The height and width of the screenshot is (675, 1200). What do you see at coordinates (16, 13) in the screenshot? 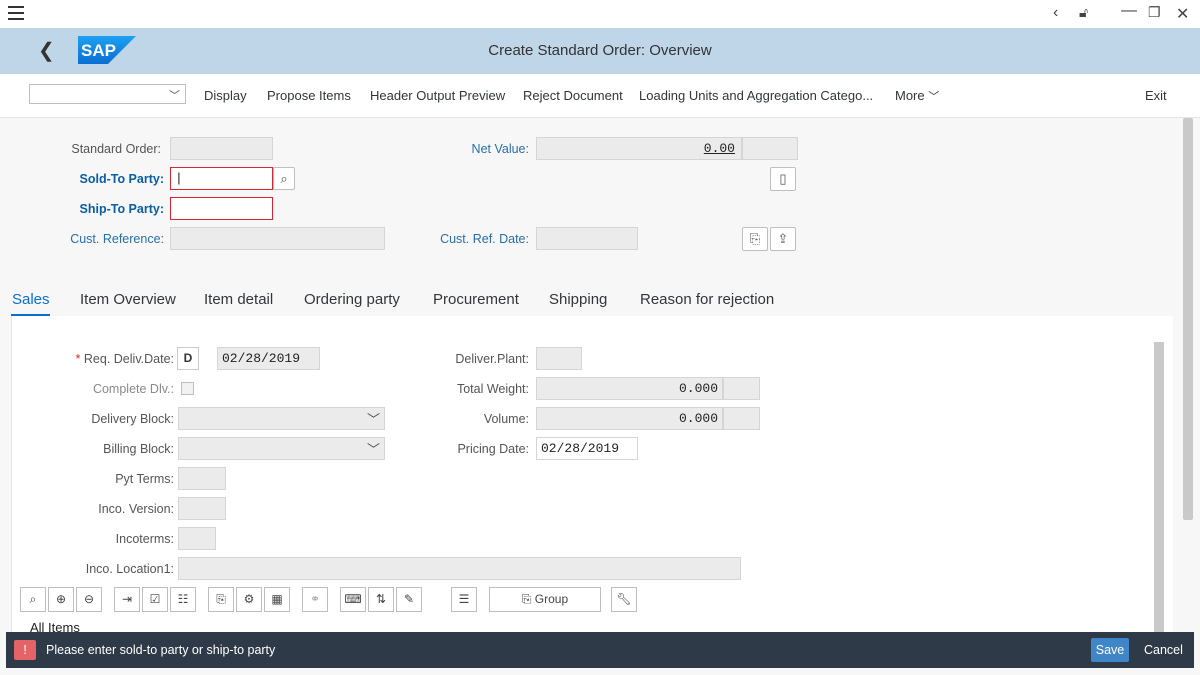
I see `menu-icon` at bounding box center [16, 13].